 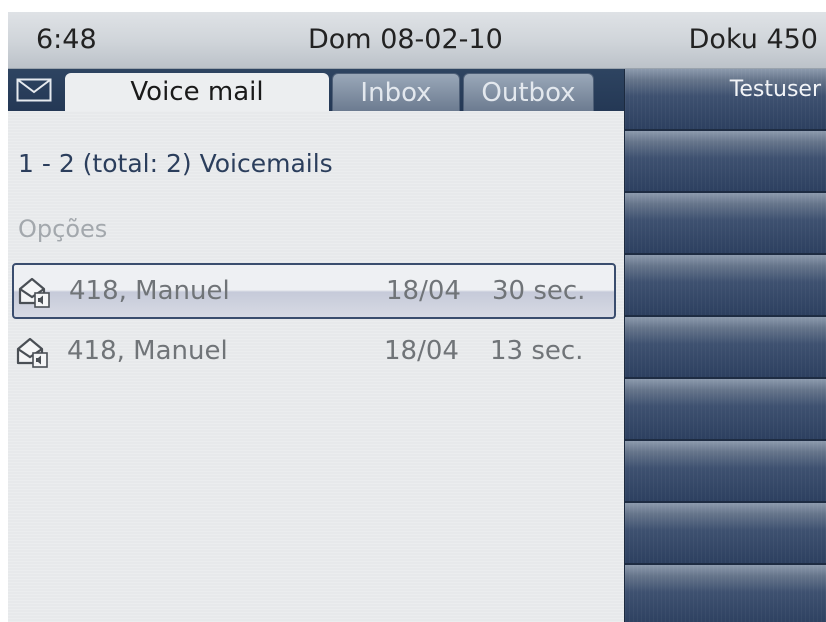 I want to click on status-bar: 6:48 Dom 08-02-10 Doku 450, so click(x=417, y=40).